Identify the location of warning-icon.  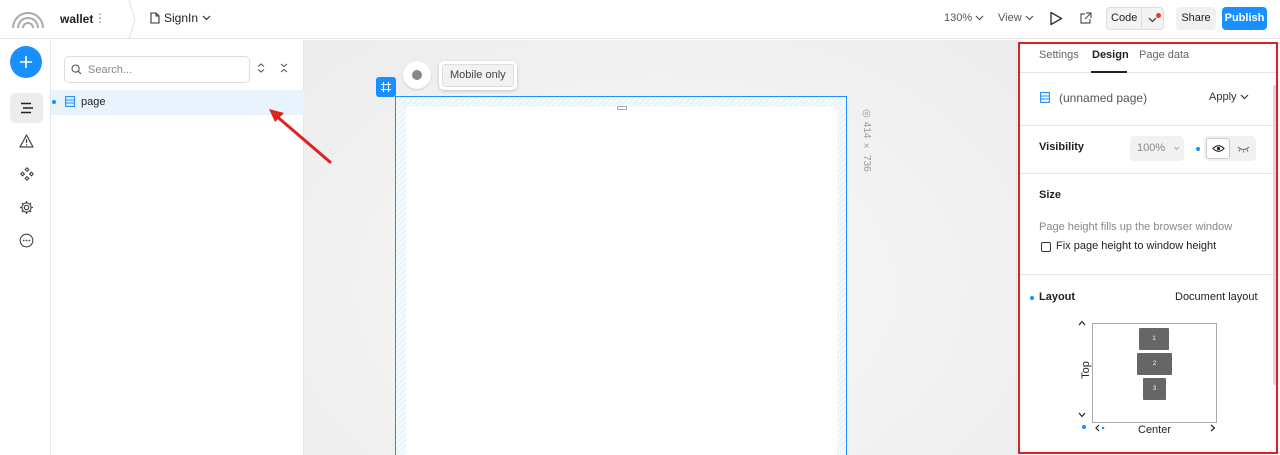
(26, 141).